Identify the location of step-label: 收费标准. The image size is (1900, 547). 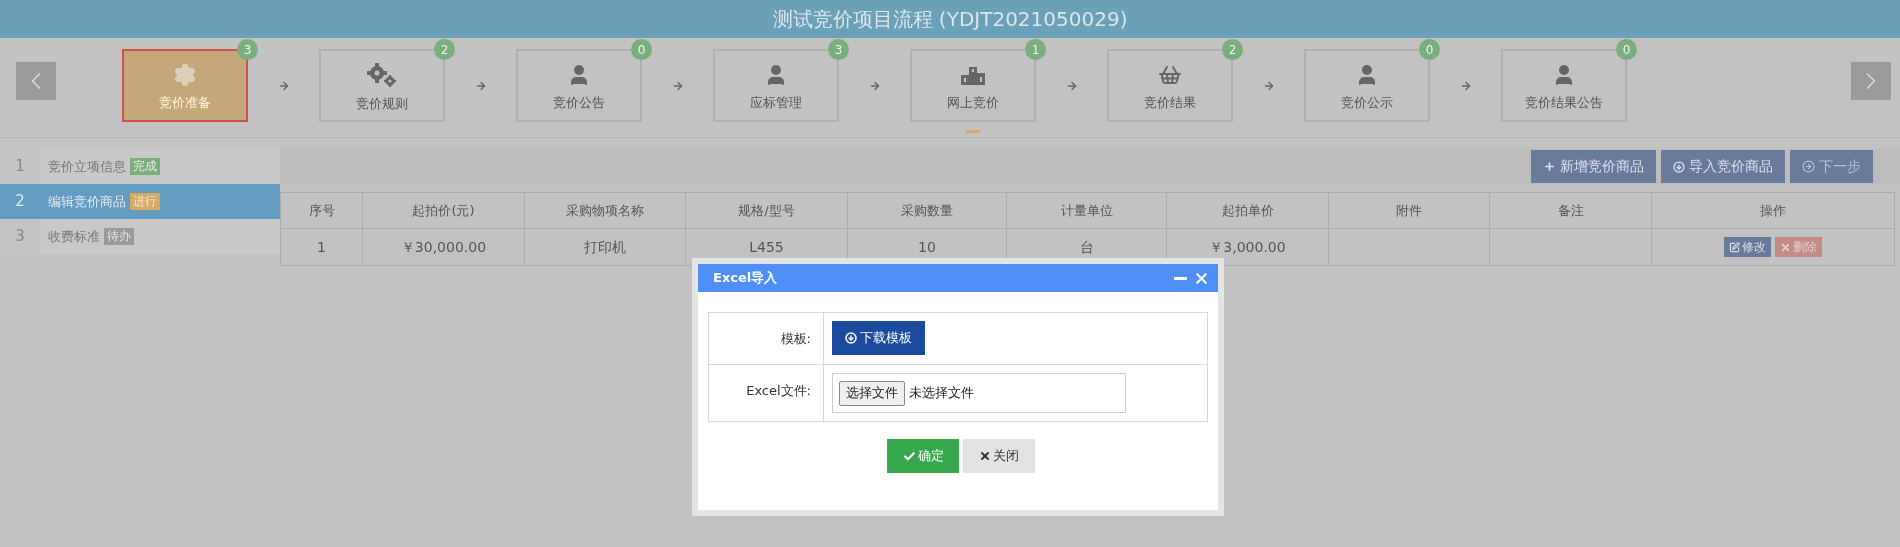
(74, 236).